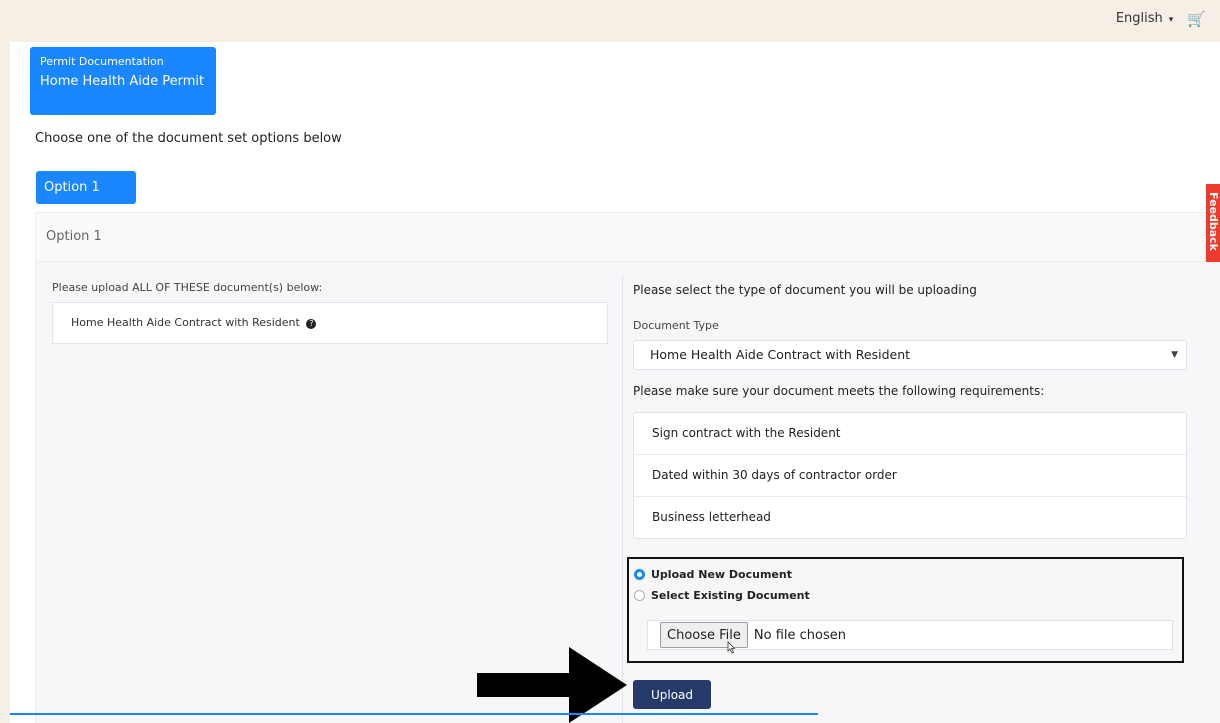  What do you see at coordinates (780, 354) in the screenshot?
I see `document-type-value: Home Health Aide Contract with Resident` at bounding box center [780, 354].